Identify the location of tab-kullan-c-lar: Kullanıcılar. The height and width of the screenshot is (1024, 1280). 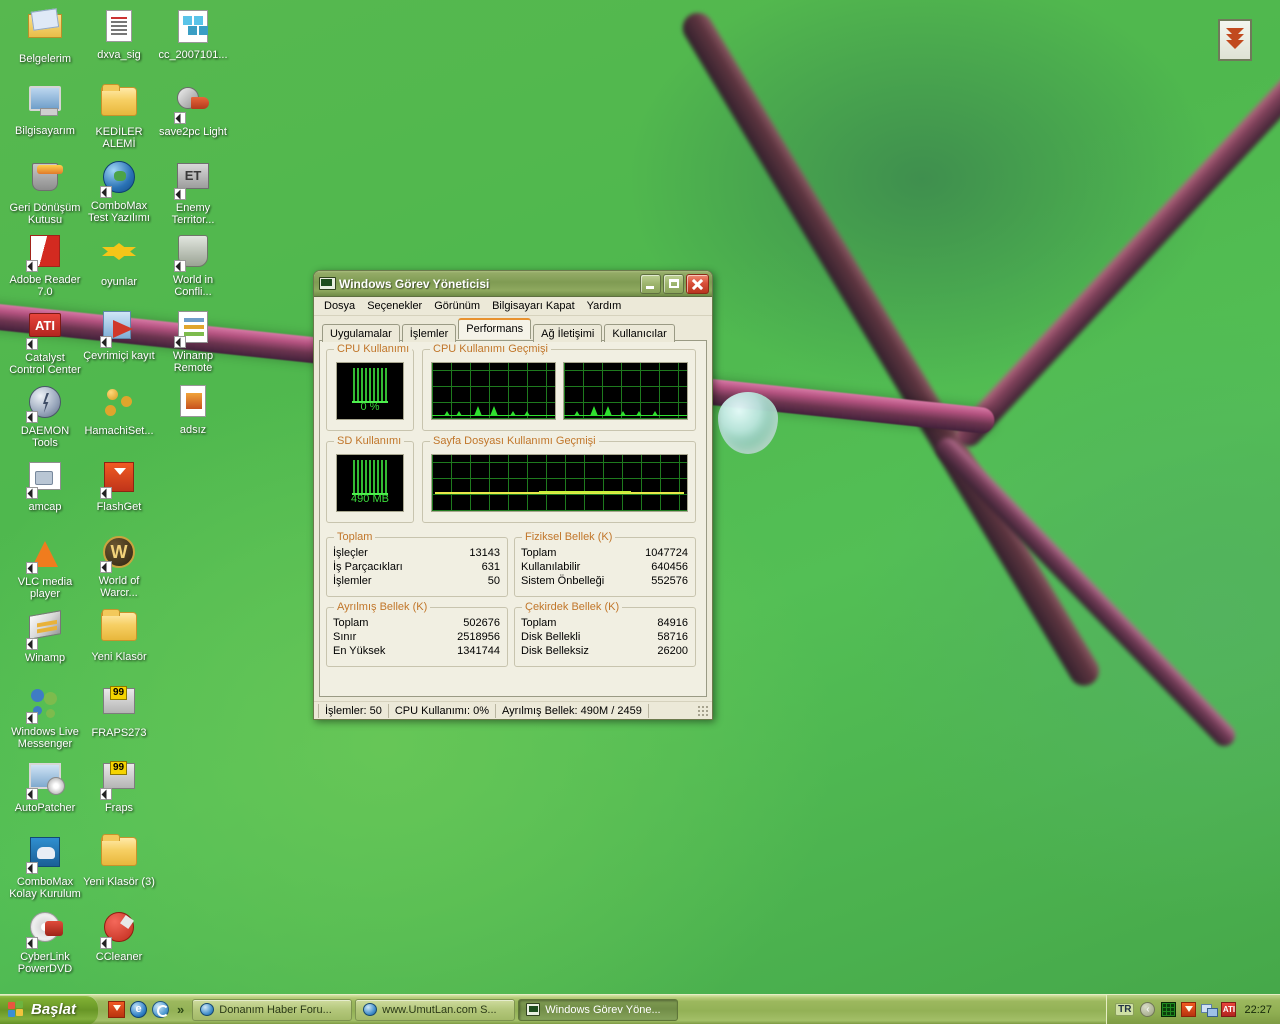
(639, 333).